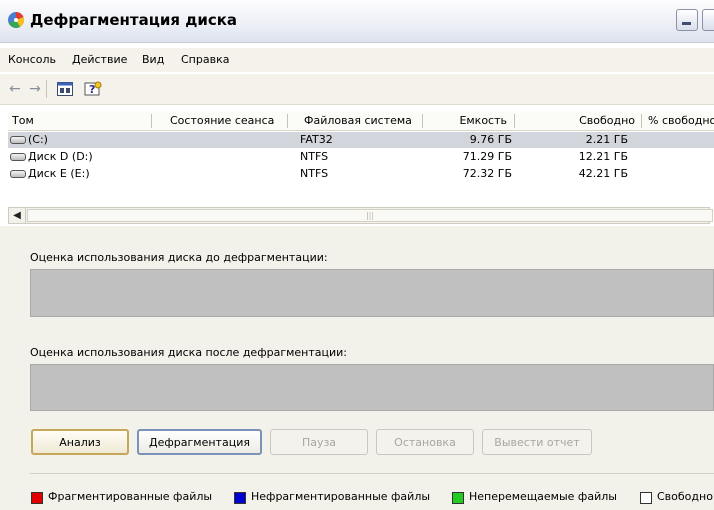 The image size is (714, 510). Describe the element at coordinates (134, 20) in the screenshot. I see `window-title: Дефрагментация диска` at that location.